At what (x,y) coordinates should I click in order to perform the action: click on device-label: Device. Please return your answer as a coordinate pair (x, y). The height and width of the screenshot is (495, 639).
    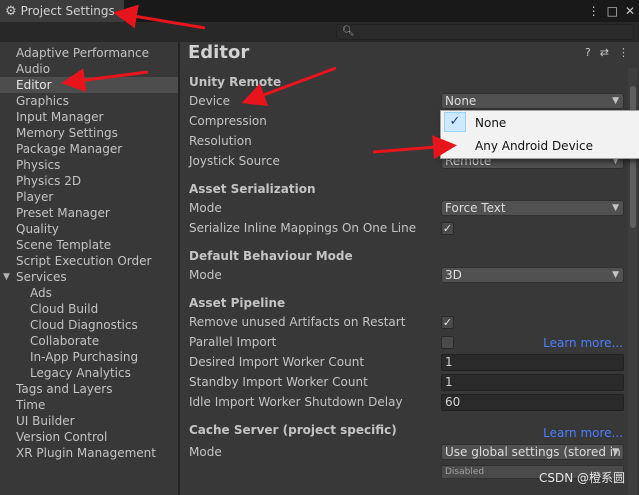
    Looking at the image, I should click on (210, 101).